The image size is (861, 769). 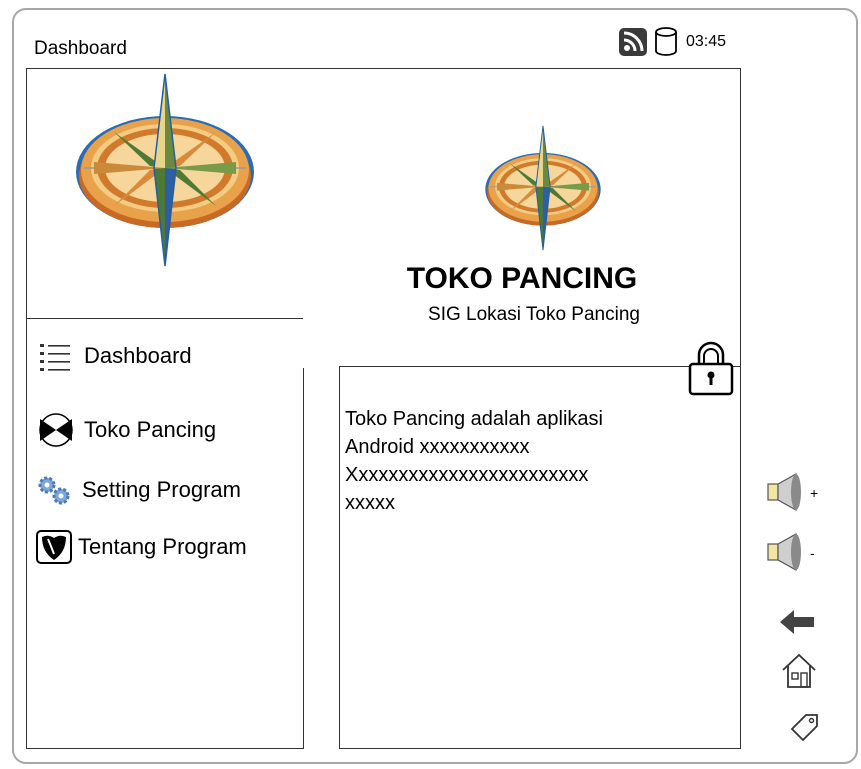 What do you see at coordinates (467, 475) in the screenshot?
I see `about-line: Xxxxxxxxxxxxxxxxxxxxxxxx` at bounding box center [467, 475].